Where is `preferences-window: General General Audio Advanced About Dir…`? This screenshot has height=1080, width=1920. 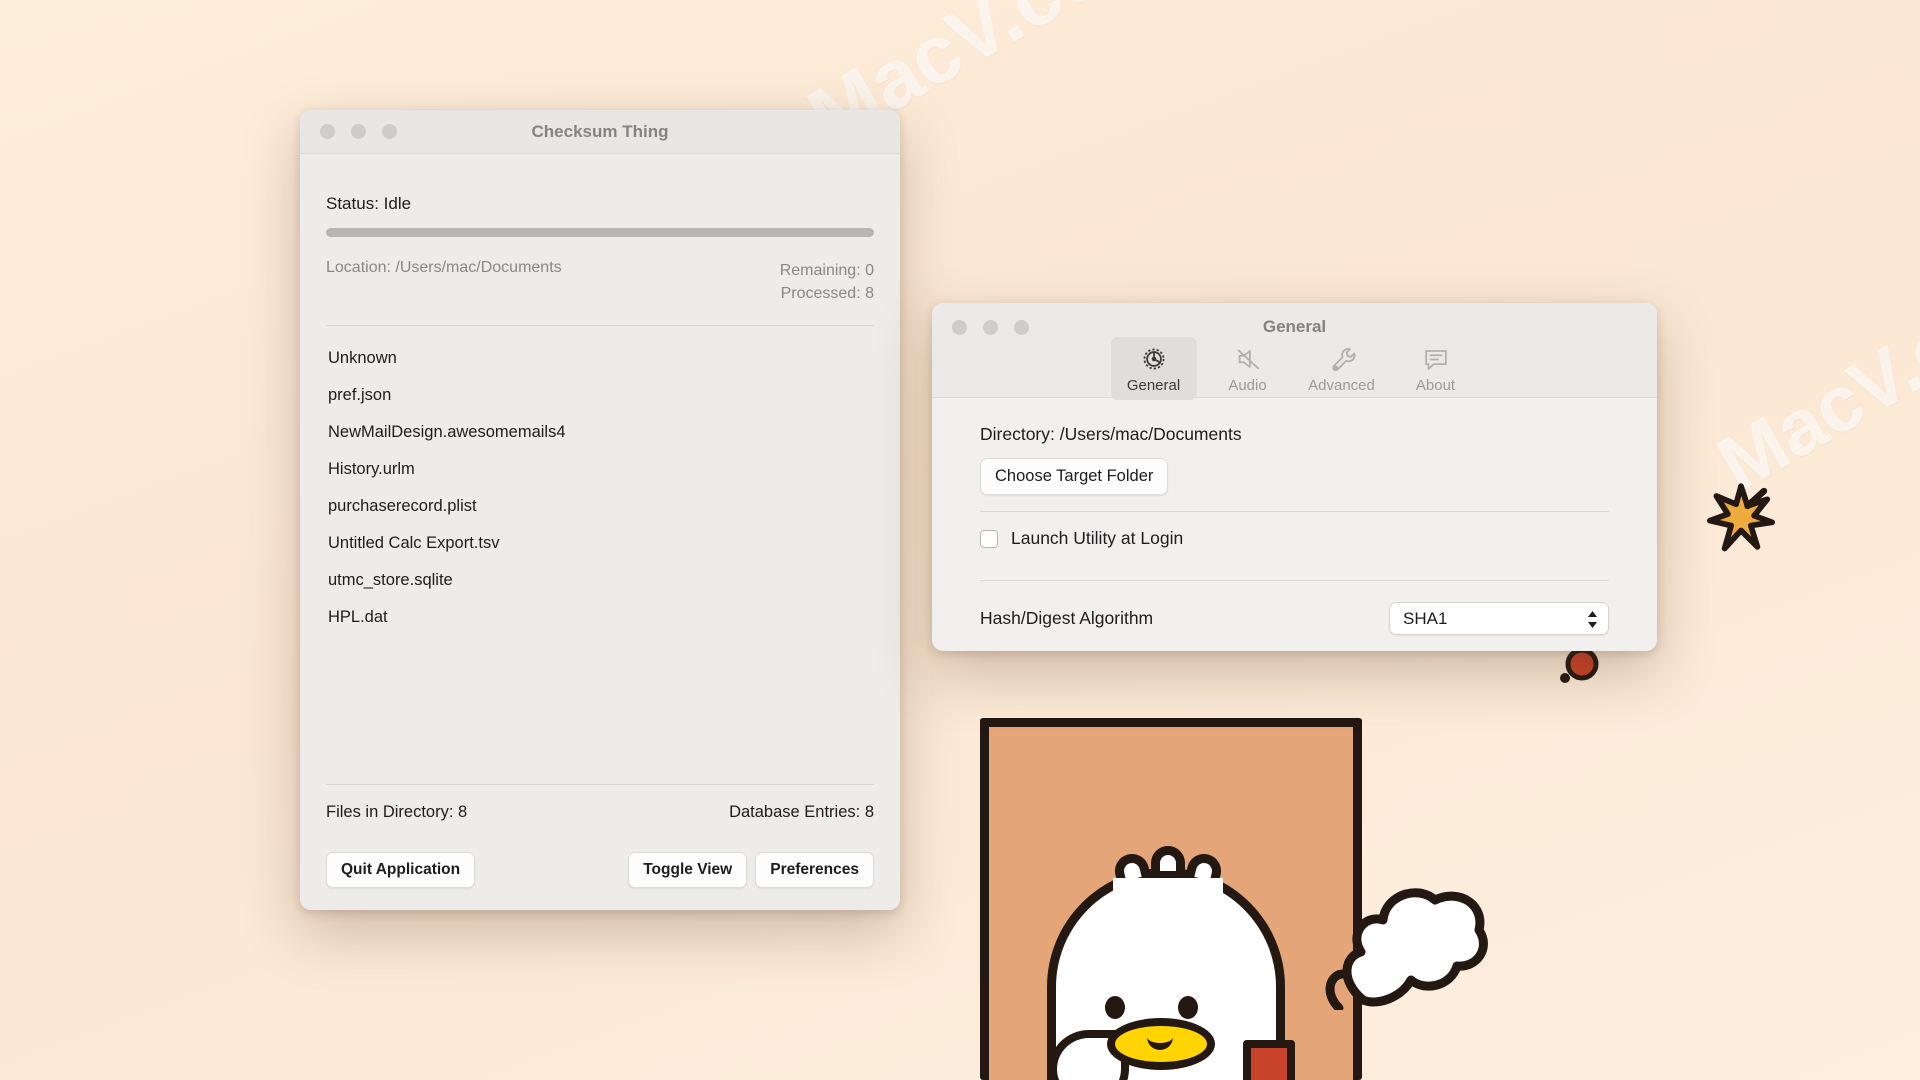 preferences-window: General General Audio Advanced About Dir… is located at coordinates (1294, 477).